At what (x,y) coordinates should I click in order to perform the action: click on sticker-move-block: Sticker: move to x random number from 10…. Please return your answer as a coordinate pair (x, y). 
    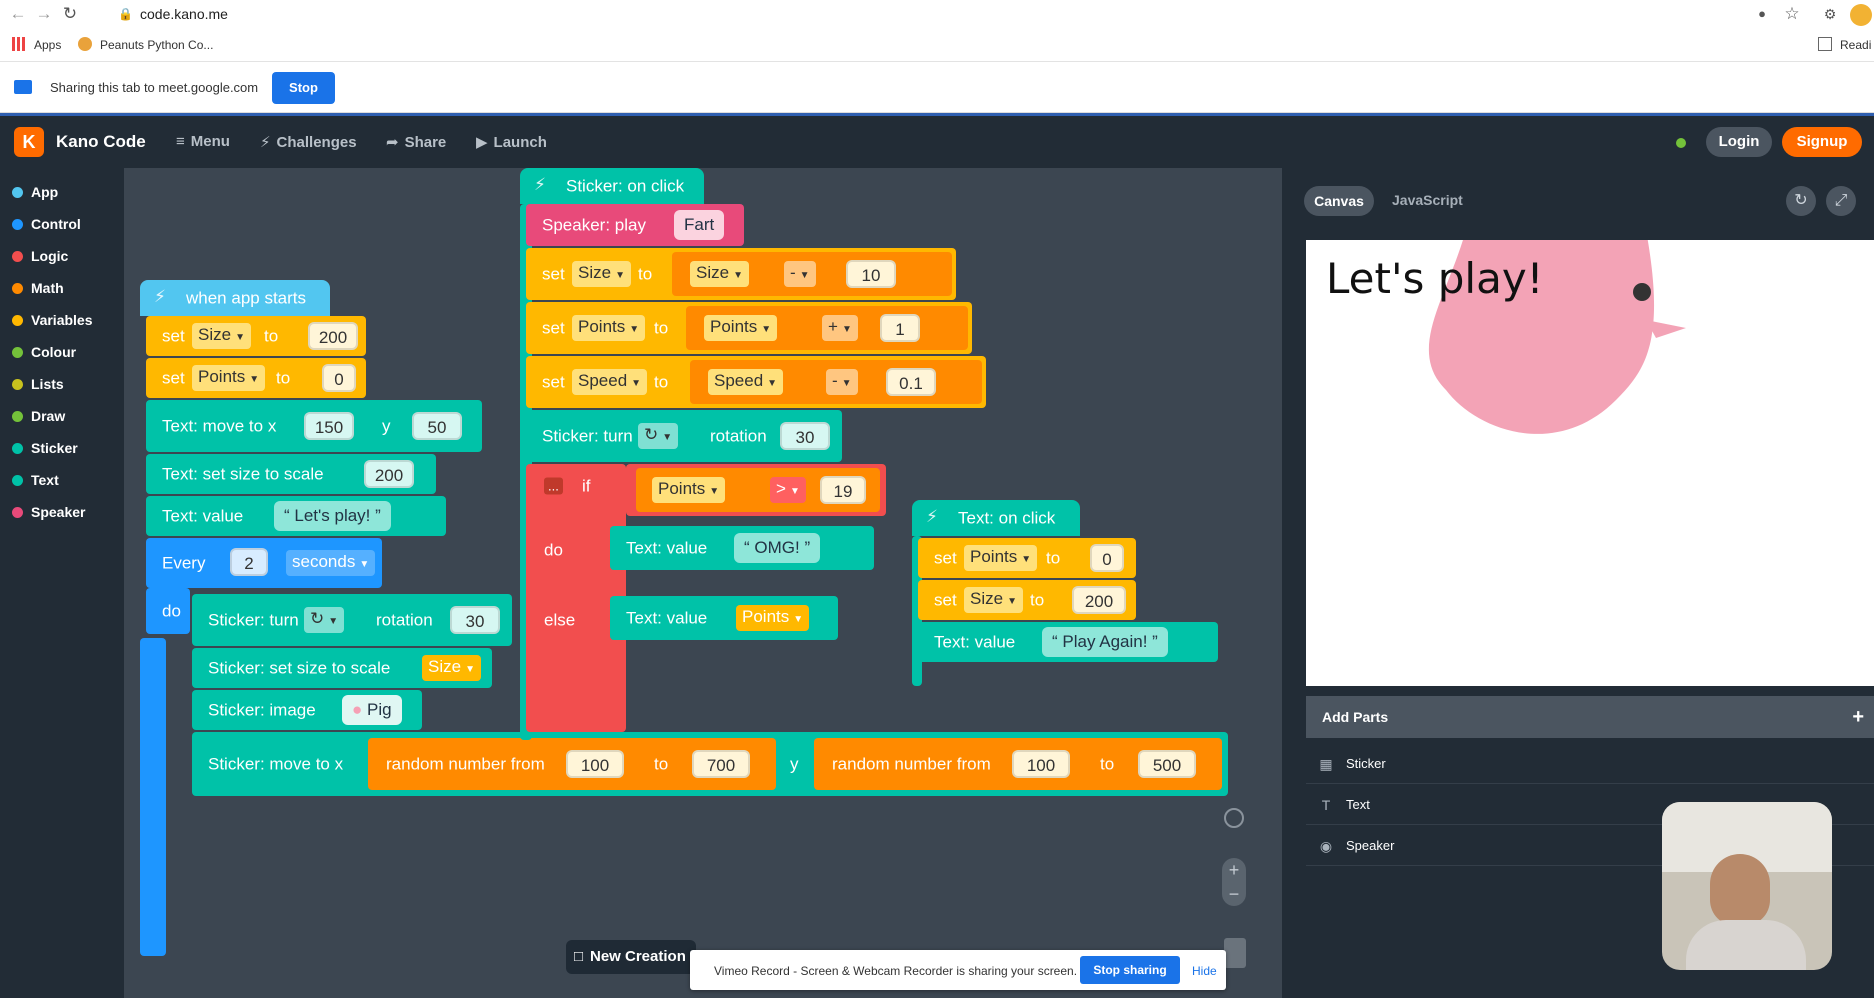
    Looking at the image, I should click on (710, 764).